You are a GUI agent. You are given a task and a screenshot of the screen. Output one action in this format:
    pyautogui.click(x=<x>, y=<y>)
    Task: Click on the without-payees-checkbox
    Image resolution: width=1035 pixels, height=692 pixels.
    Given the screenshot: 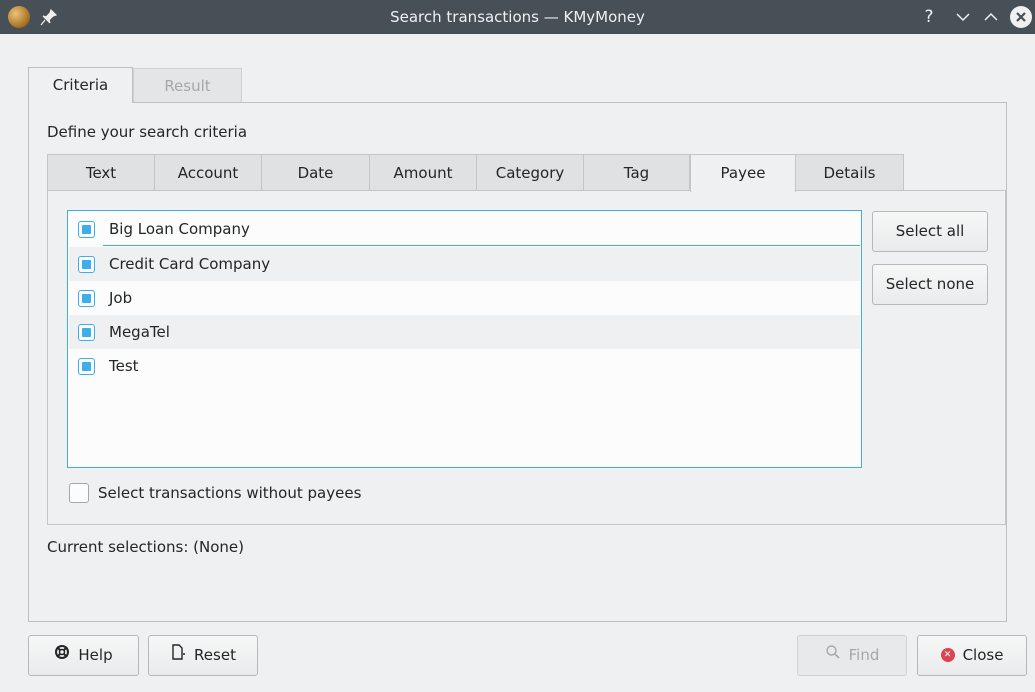 What is the action you would take?
    pyautogui.click(x=79, y=493)
    